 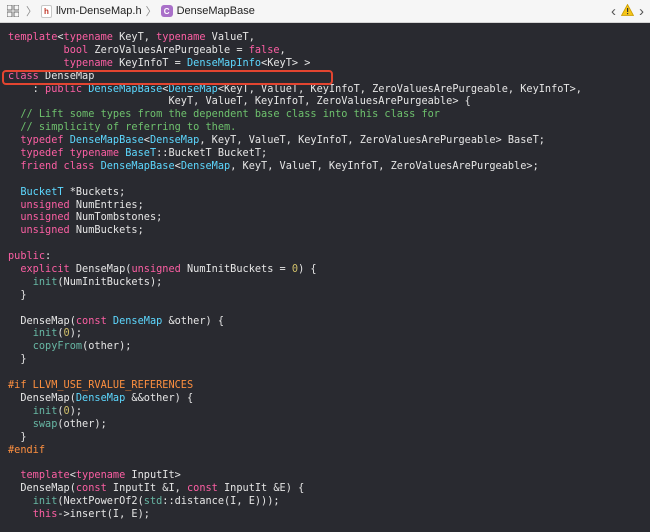 What do you see at coordinates (134, 37) in the screenshot?
I see `code-token: KeyT,` at bounding box center [134, 37].